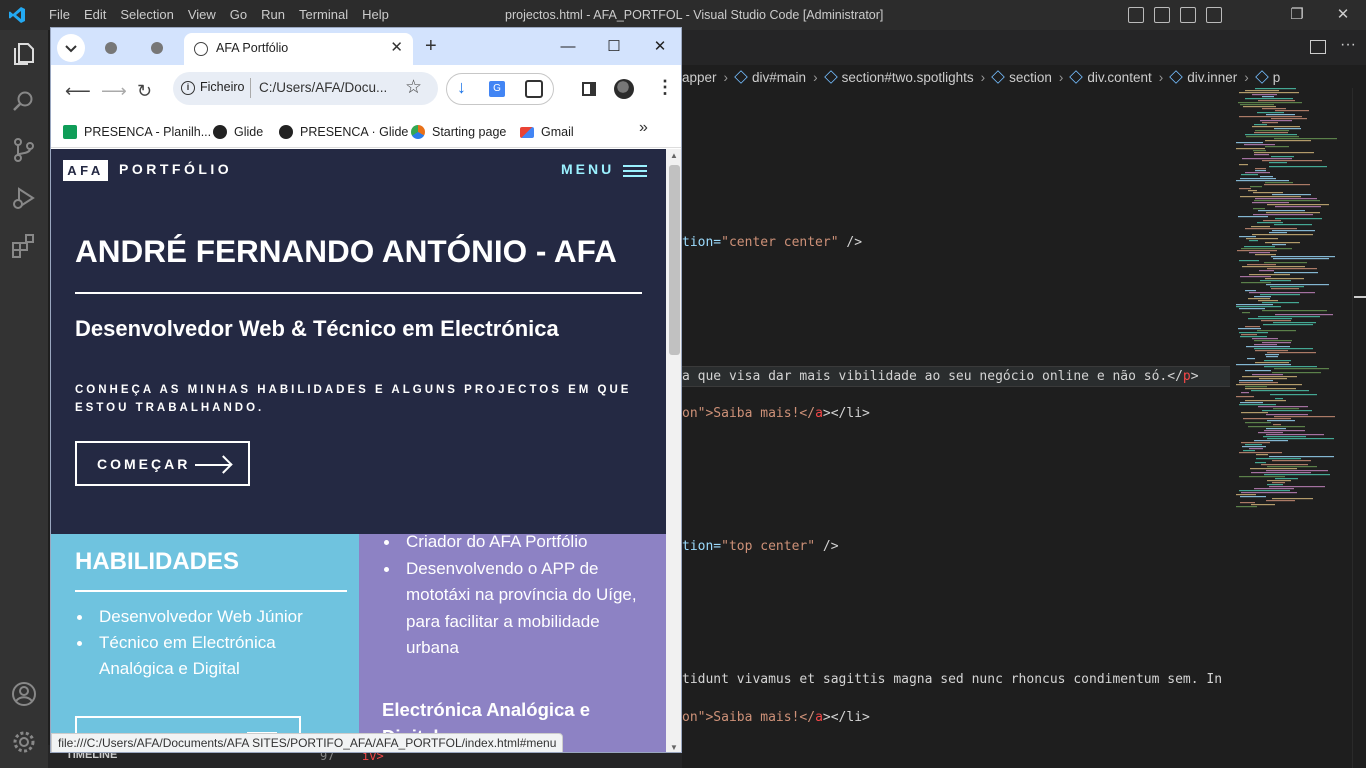 The image size is (1366, 768). I want to click on customize-layout-icon, so click(1214, 15).